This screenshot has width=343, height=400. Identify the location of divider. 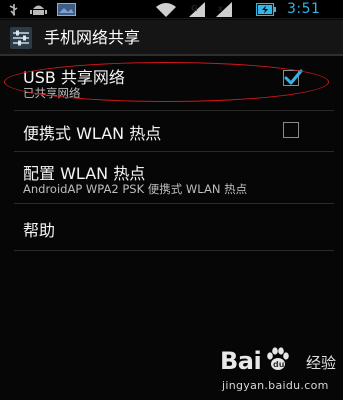
(174, 250).